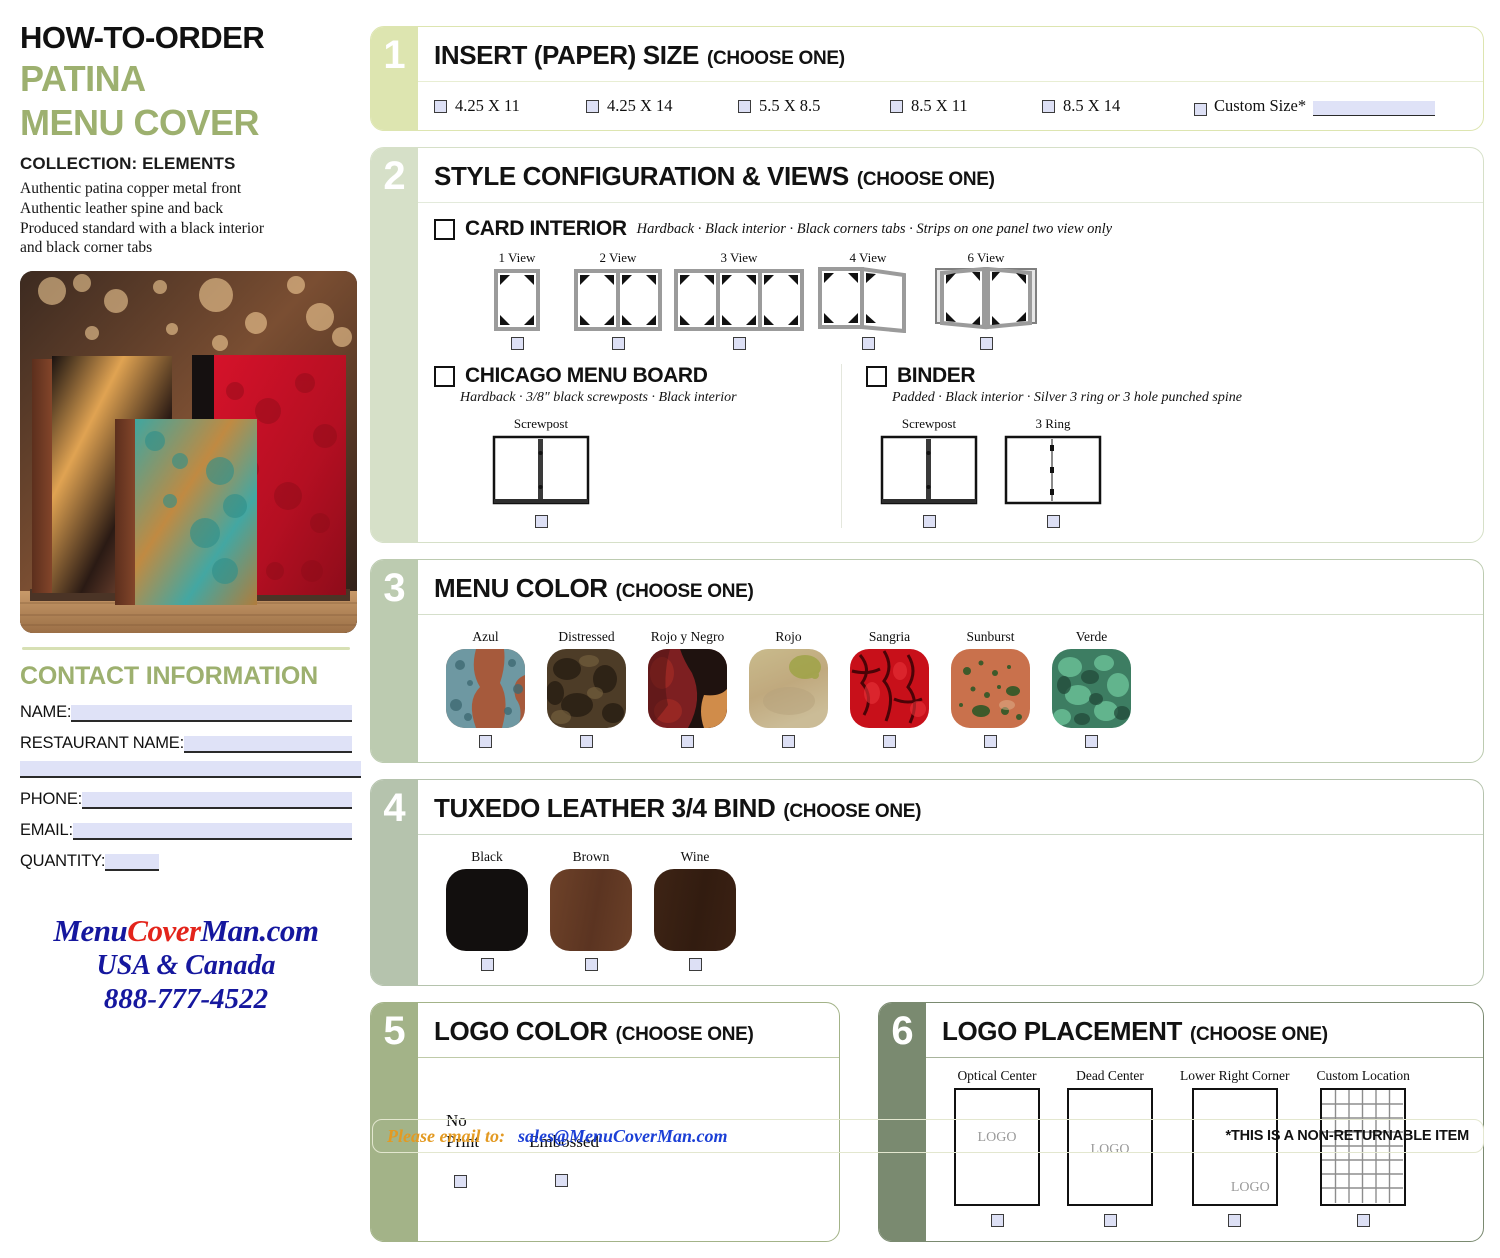 This screenshot has height=1258, width=1500. Describe the element at coordinates (739, 300) in the screenshot. I see `view-option-3: 3 View` at that location.